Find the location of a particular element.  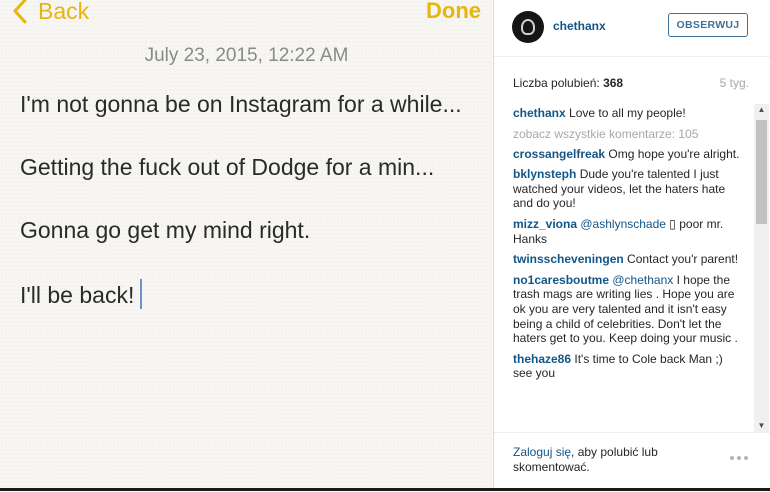

comment-mention: @ashlynschade is located at coordinates (623, 224).